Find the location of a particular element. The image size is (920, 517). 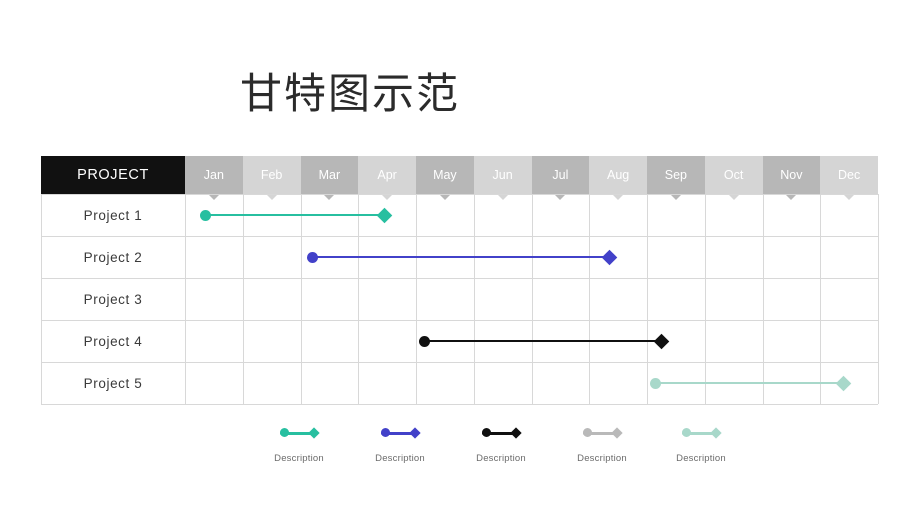

header-month-sep: Sep is located at coordinates (676, 175).